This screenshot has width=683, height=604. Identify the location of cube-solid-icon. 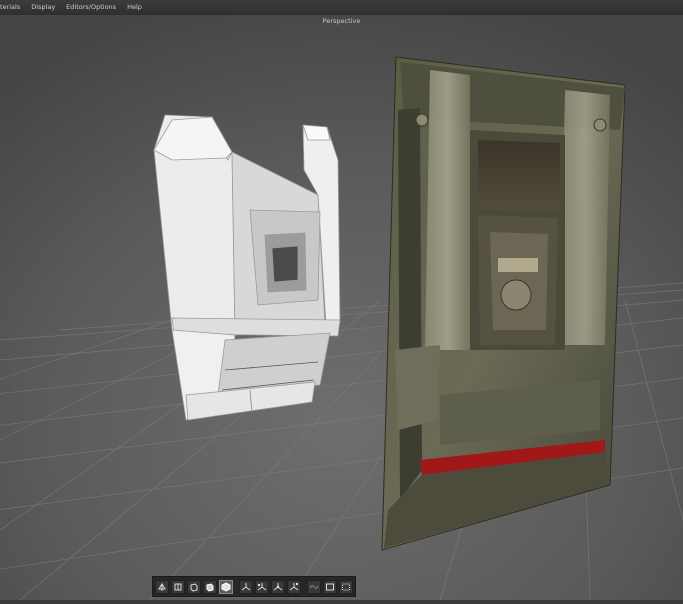
(226, 586).